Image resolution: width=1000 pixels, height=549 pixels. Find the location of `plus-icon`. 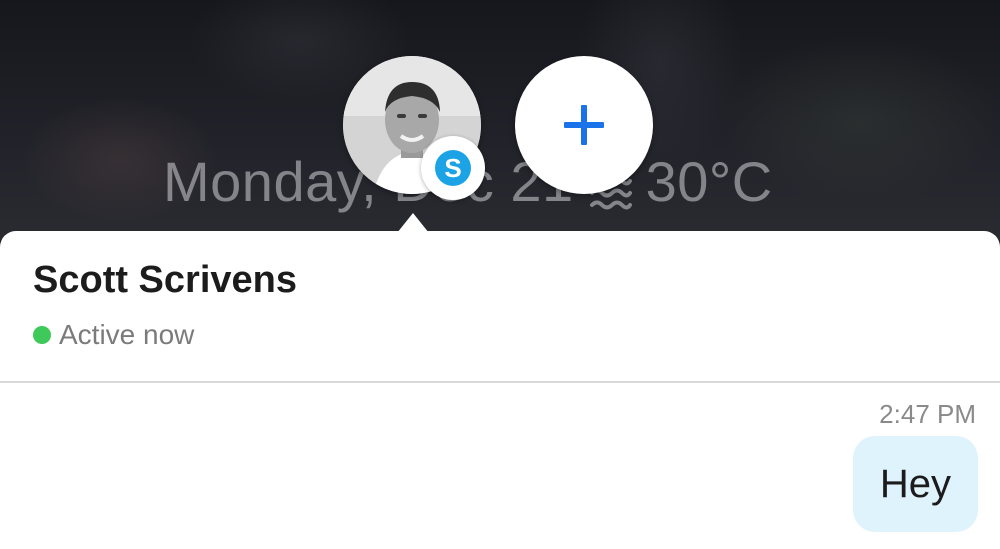

plus-icon is located at coordinates (584, 125).